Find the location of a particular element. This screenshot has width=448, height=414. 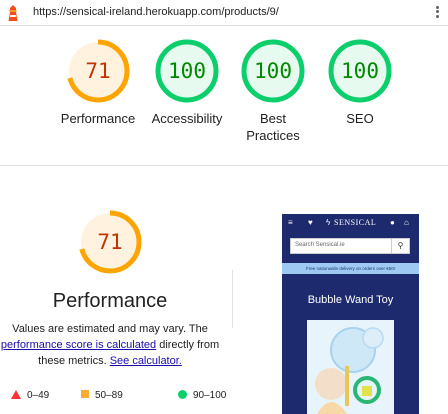

gauge-seo: 100 SEO is located at coordinates (360, 82).